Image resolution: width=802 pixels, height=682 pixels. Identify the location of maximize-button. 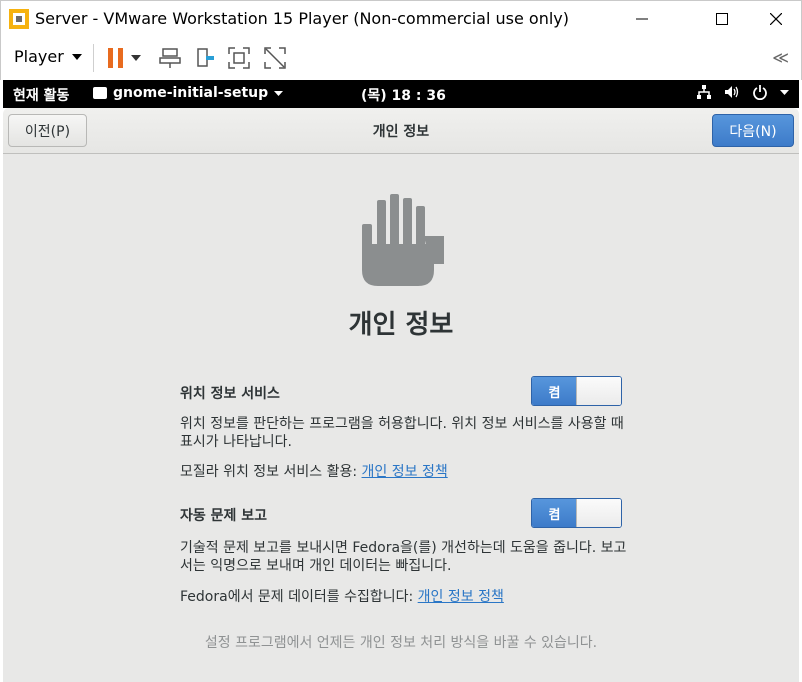
(722, 18).